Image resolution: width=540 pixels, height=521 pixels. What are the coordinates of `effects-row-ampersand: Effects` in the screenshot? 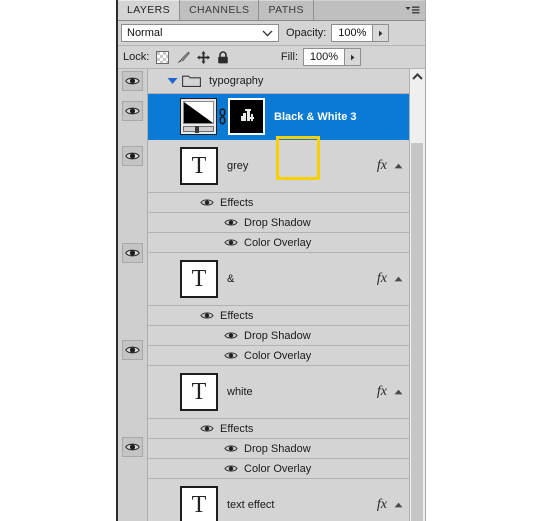 It's located at (278, 315).